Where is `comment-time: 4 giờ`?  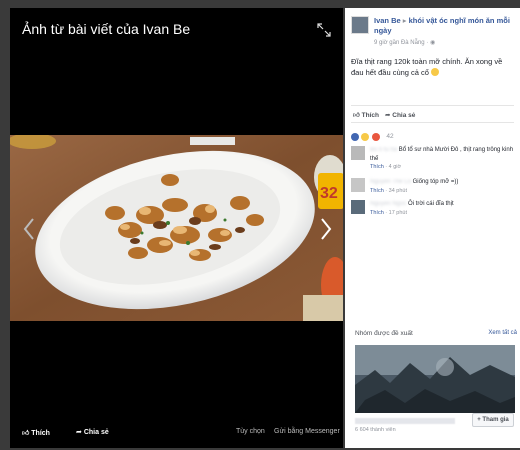
comment-time: 4 giờ is located at coordinates (395, 167).